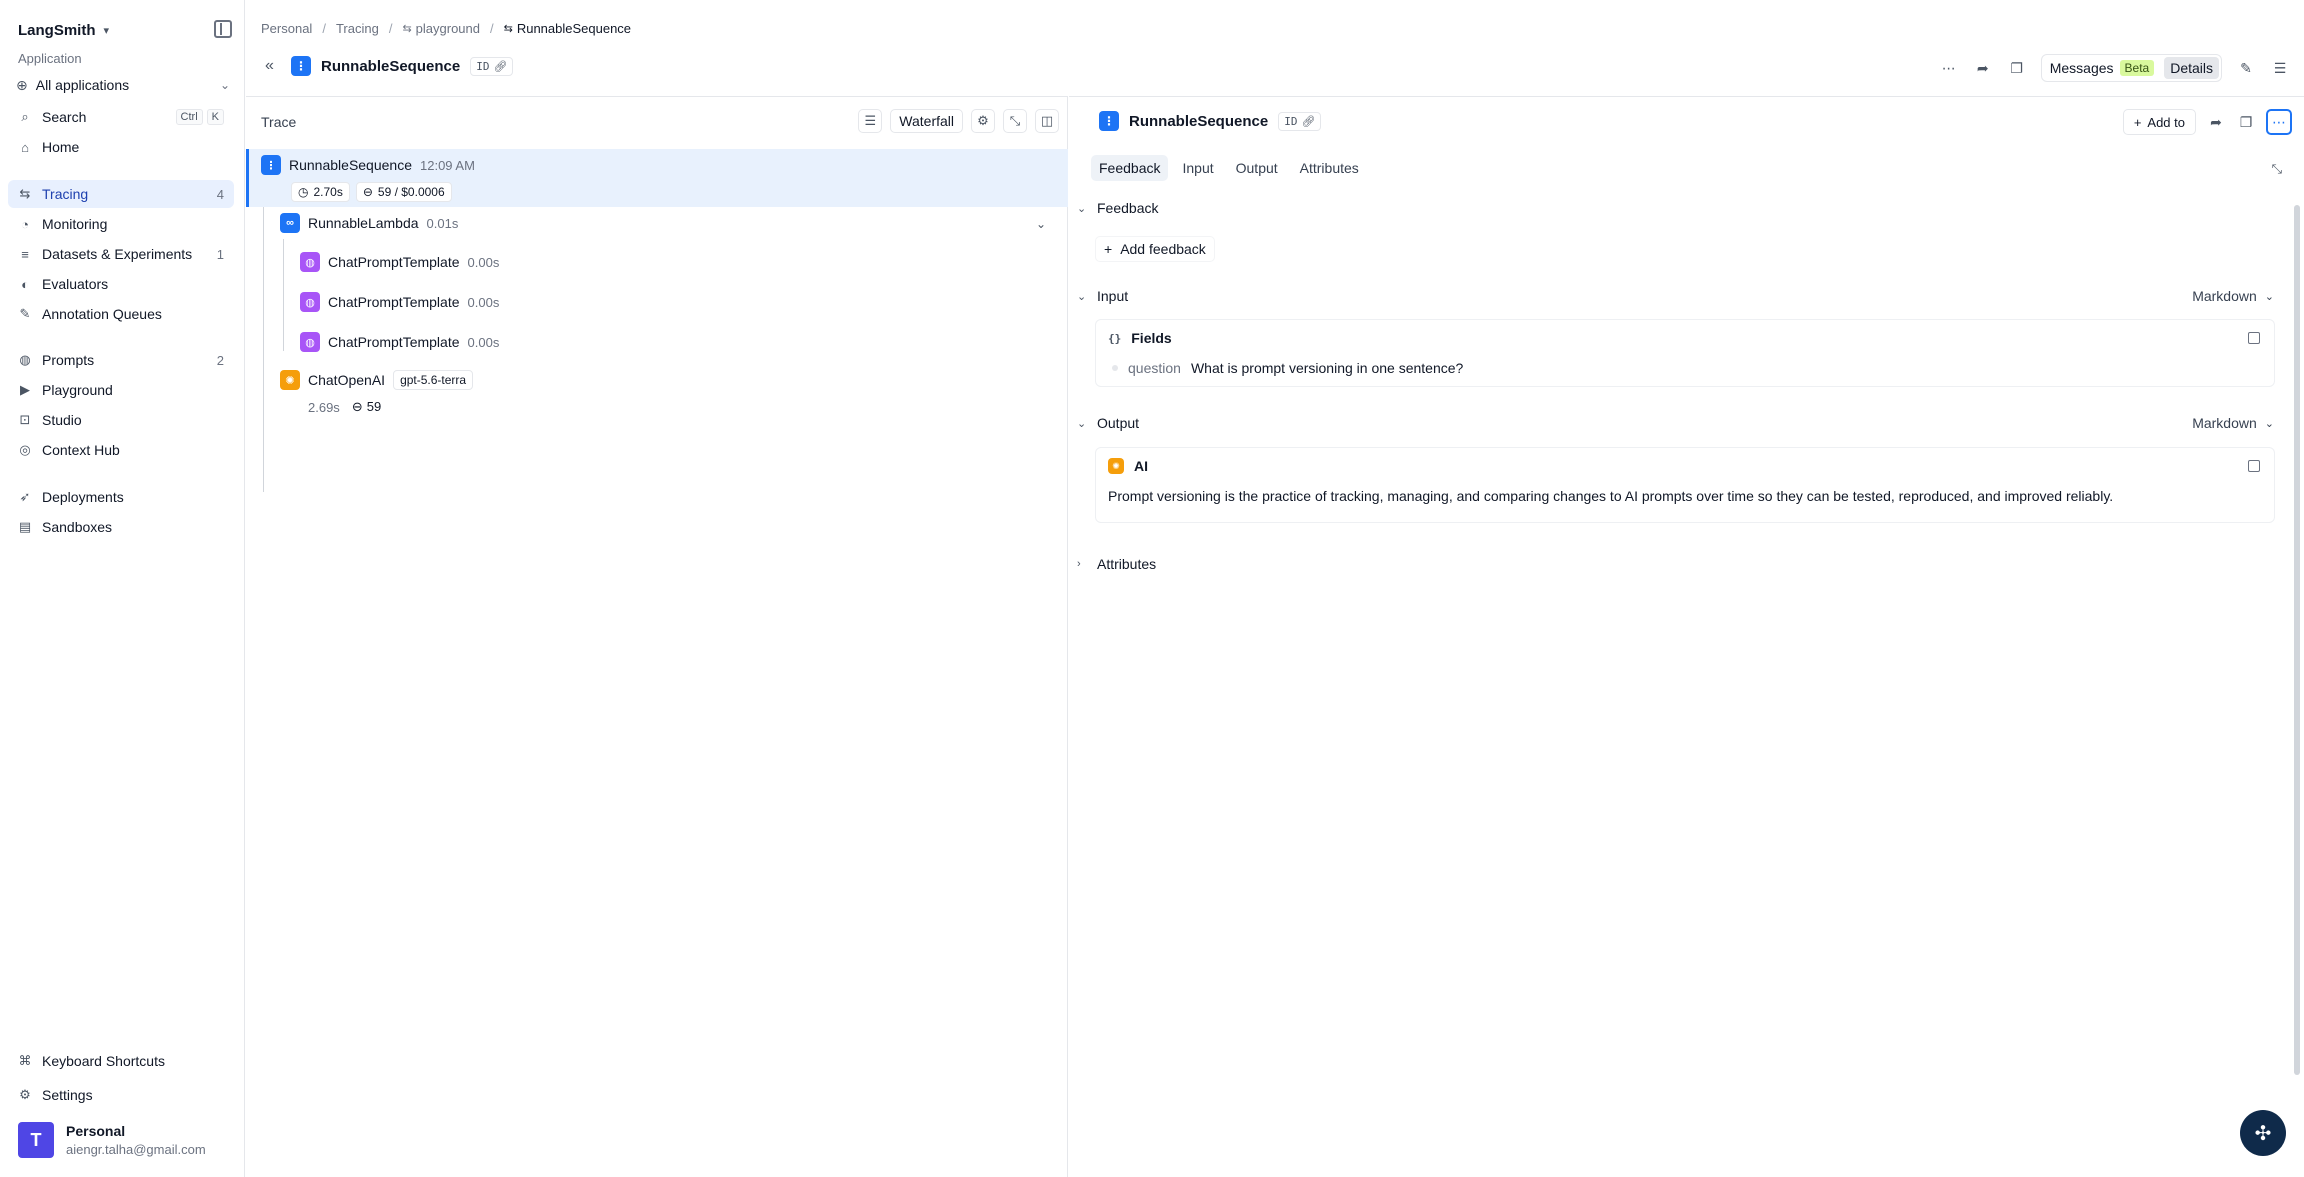  What do you see at coordinates (1199, 121) in the screenshot?
I see `details-title: RunnableSequence` at bounding box center [1199, 121].